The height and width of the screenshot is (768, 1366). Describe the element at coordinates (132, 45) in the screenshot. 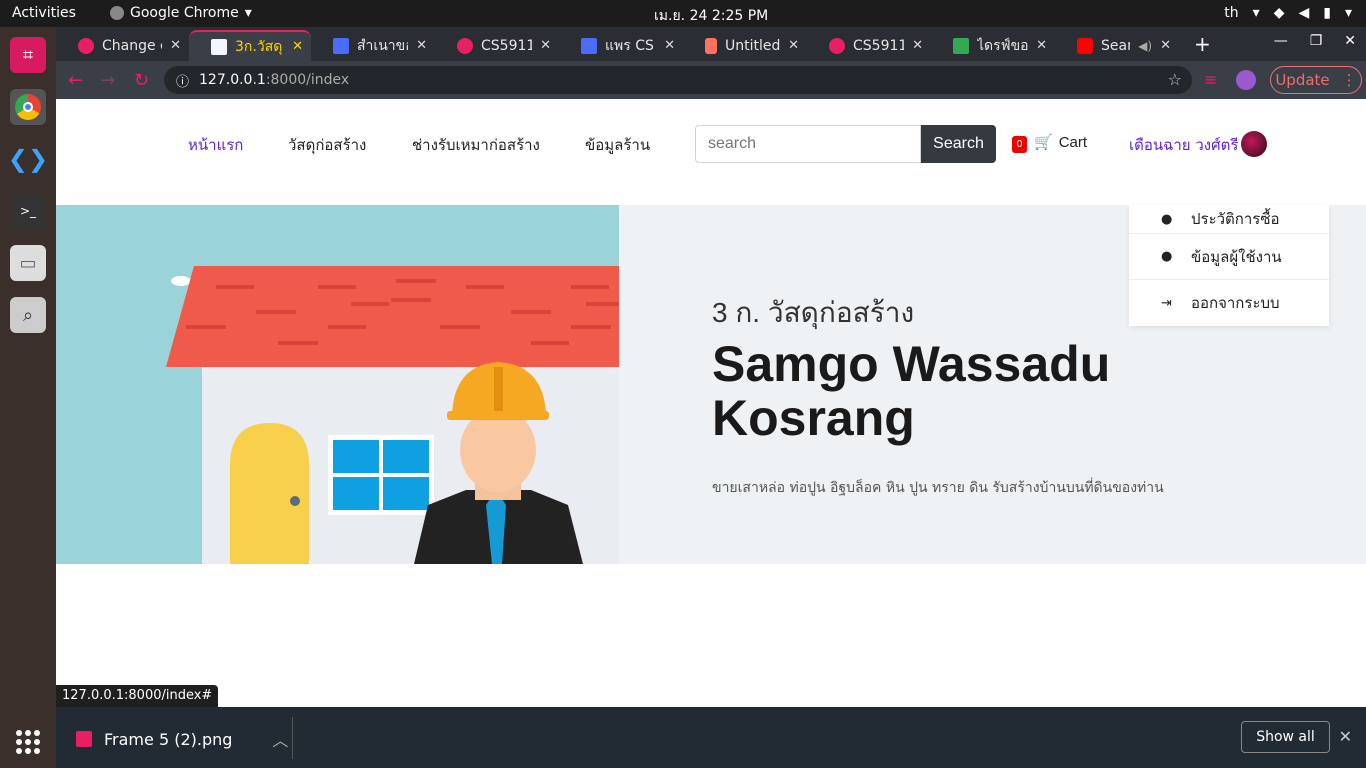

I see `tab-label: Change c` at that location.